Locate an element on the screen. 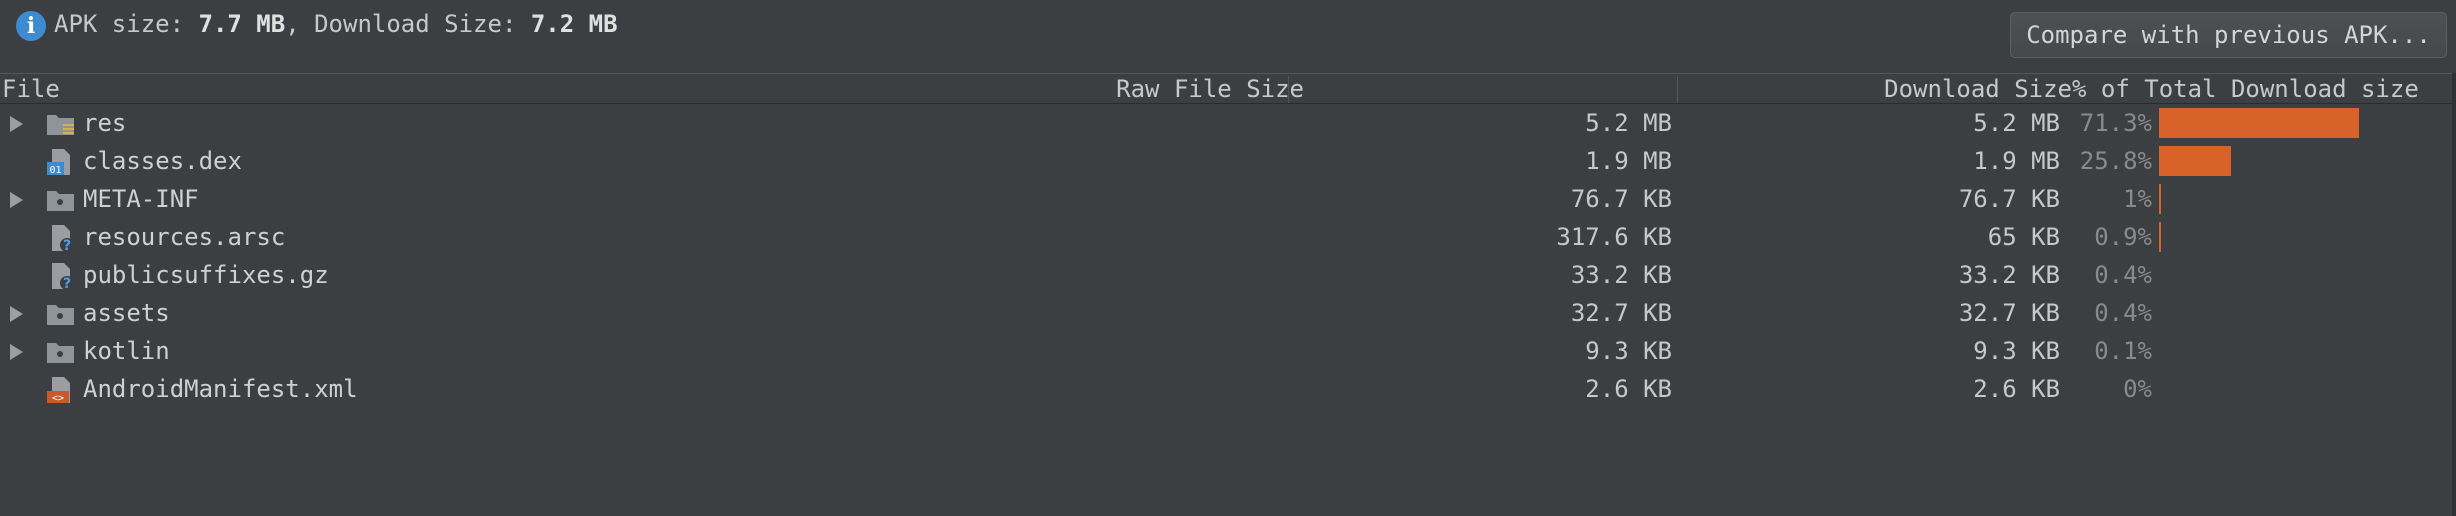  table-row: res 5.2 MB 5.2 MB 71.3% is located at coordinates (1228, 123).